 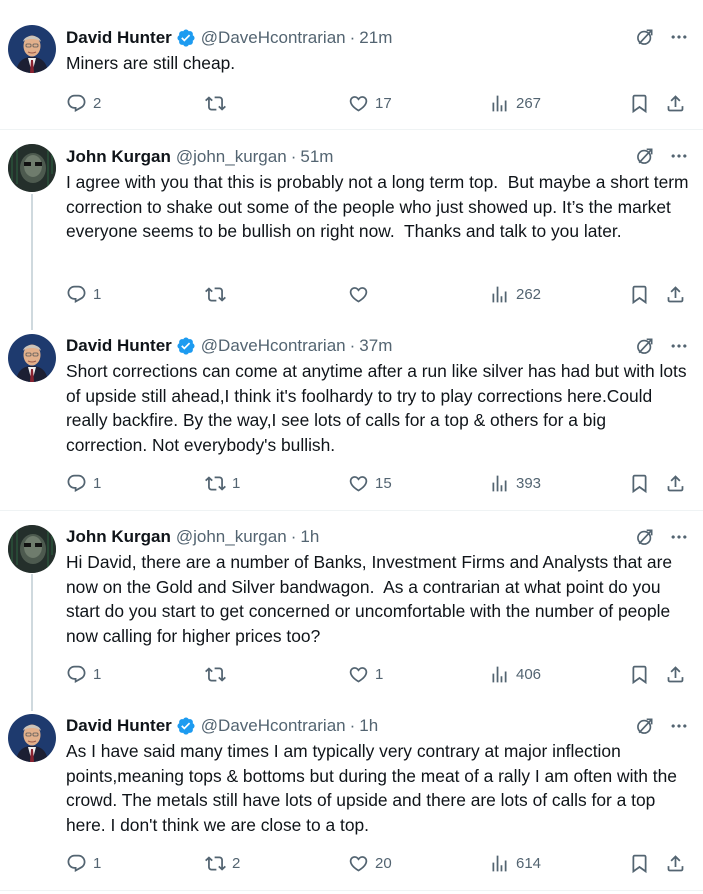 I want to click on reply-count: 2, so click(x=97, y=103).